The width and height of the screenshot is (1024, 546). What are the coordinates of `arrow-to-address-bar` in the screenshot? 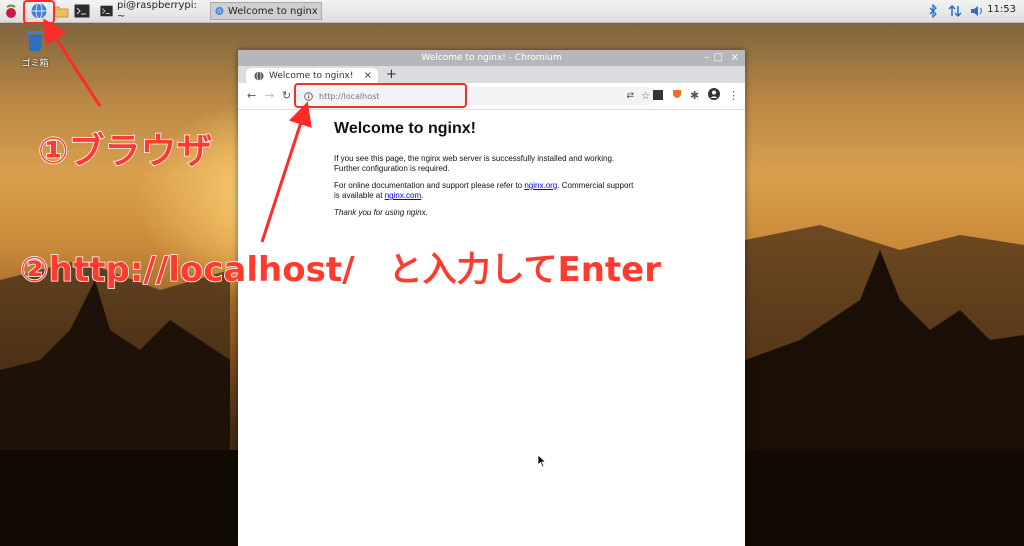 It's located at (286, 172).